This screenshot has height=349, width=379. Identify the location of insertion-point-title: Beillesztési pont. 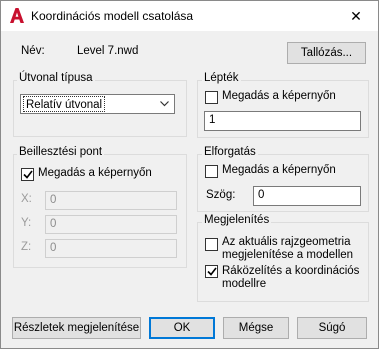
(61, 152).